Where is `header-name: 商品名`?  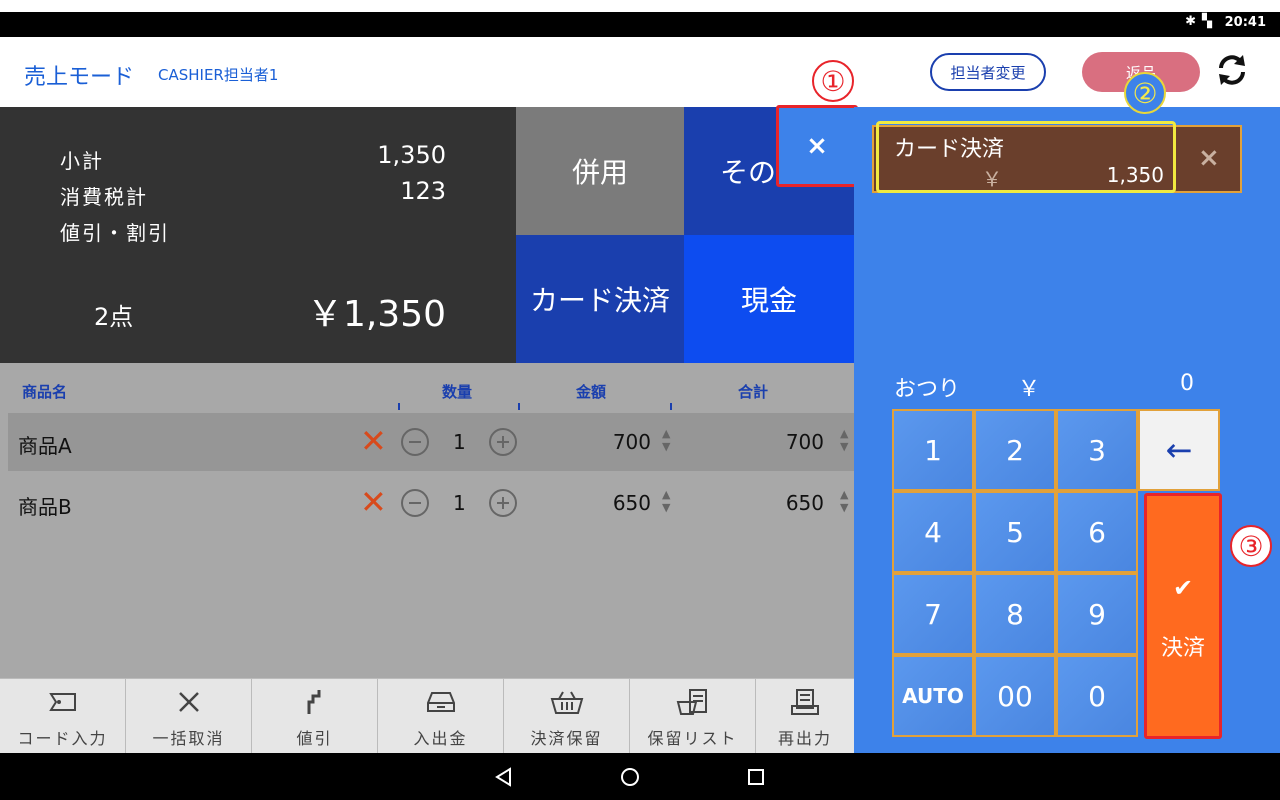
header-name: 商品名 is located at coordinates (45, 392).